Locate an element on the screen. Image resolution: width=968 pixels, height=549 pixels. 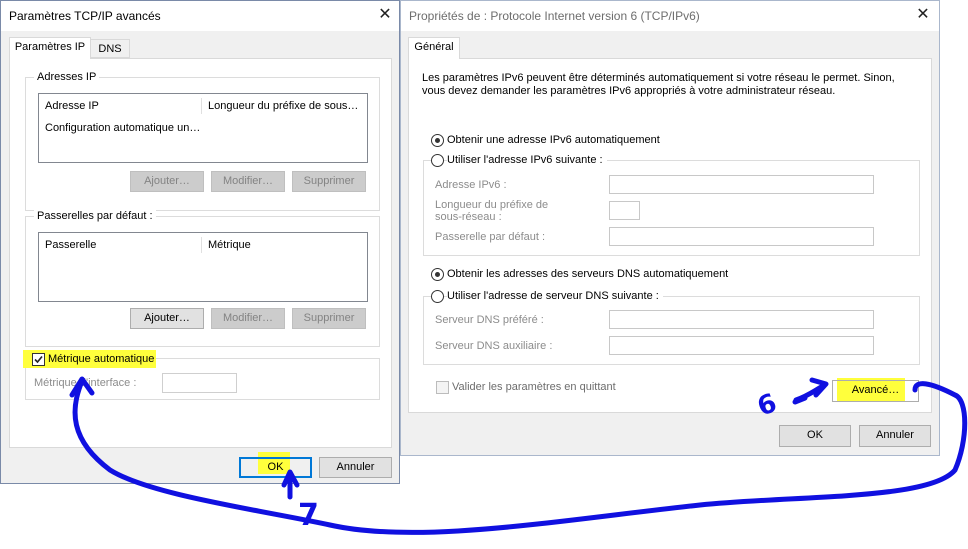
remove-ip-button: Supprimer is located at coordinates (329, 181).